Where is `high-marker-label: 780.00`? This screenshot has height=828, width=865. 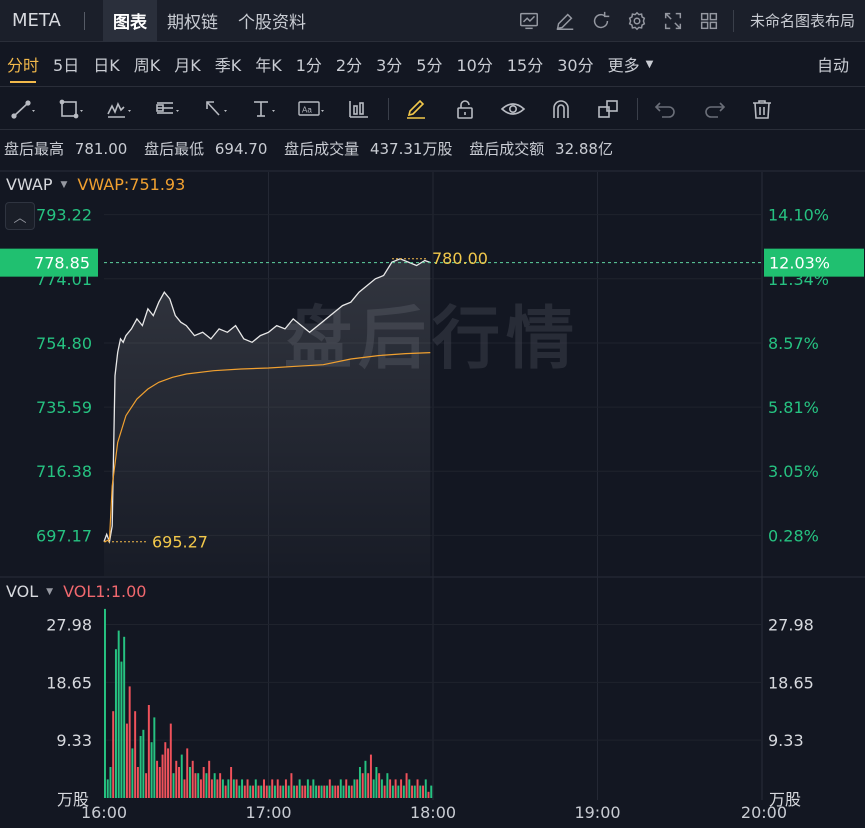
high-marker-label: 780.00 is located at coordinates (460, 258).